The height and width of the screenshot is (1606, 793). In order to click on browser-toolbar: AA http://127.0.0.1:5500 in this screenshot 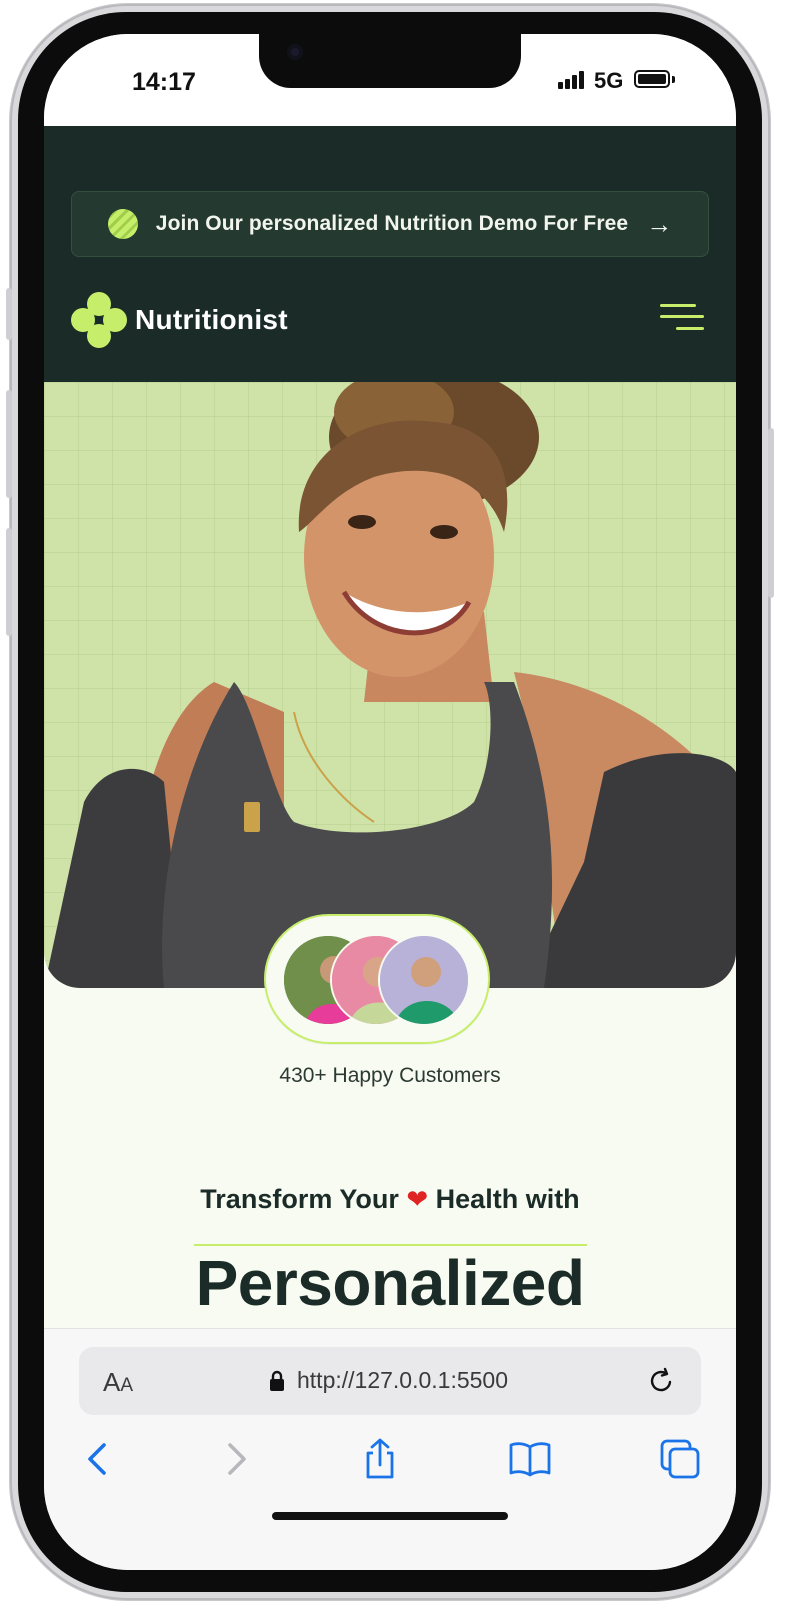, I will do `click(390, 1449)`.